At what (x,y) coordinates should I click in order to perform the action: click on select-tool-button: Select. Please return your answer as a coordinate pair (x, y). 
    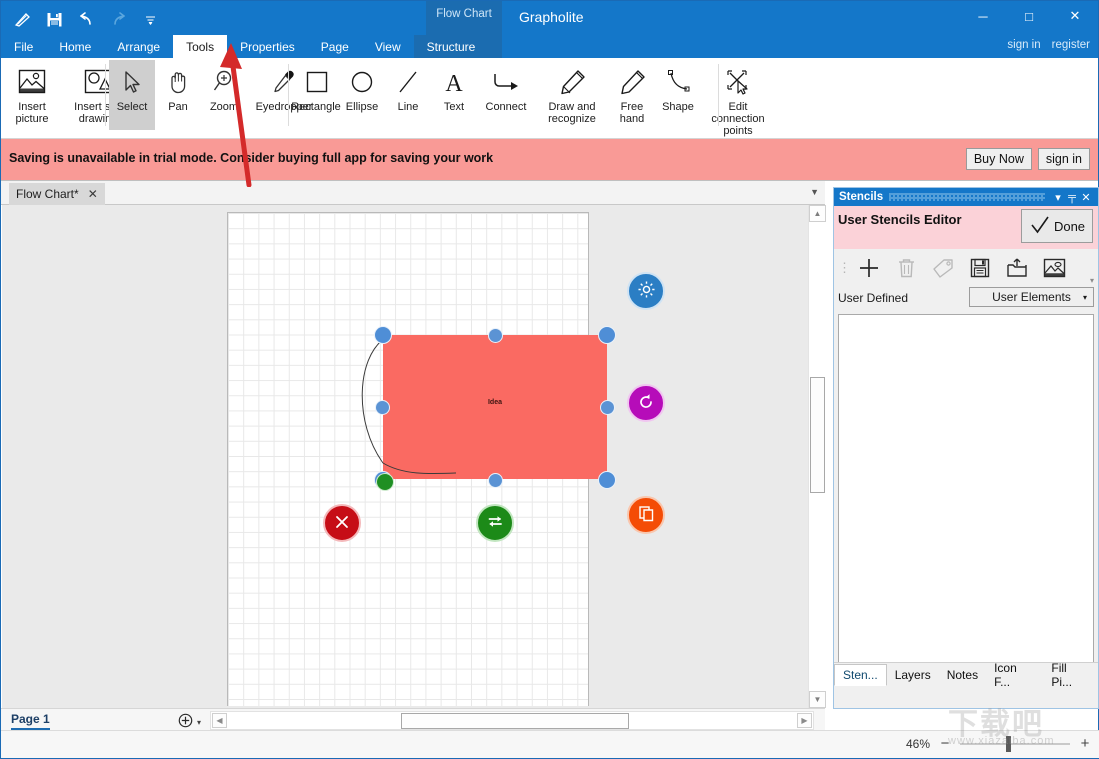
    Looking at the image, I should click on (132, 95).